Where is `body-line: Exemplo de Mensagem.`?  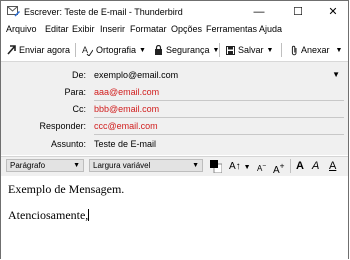 body-line: Exemplo de Mensagem. is located at coordinates (66, 189).